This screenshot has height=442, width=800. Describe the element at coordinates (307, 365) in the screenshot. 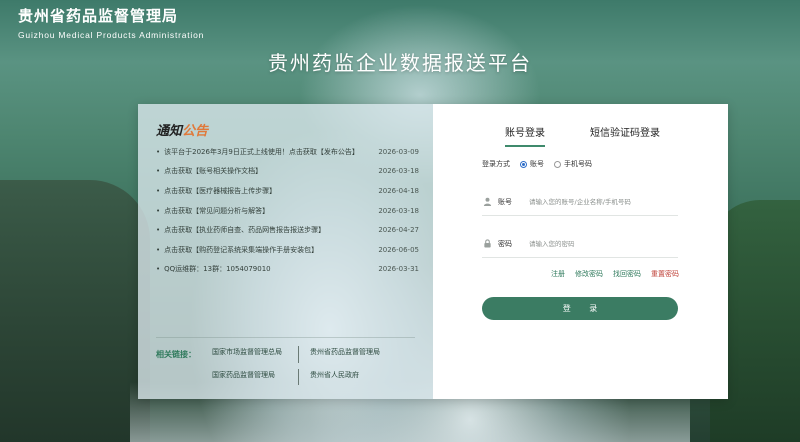

I see `related-links-grid: 国家市场监督管理总局 贵州省药品监督管理局 国家药品监督管理局 贵州省人民政府` at that location.